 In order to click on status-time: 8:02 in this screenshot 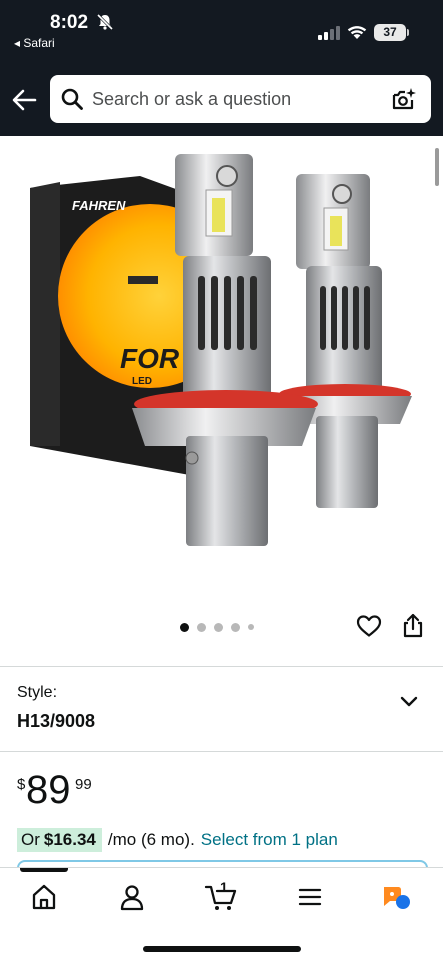, I will do `click(69, 22)`.